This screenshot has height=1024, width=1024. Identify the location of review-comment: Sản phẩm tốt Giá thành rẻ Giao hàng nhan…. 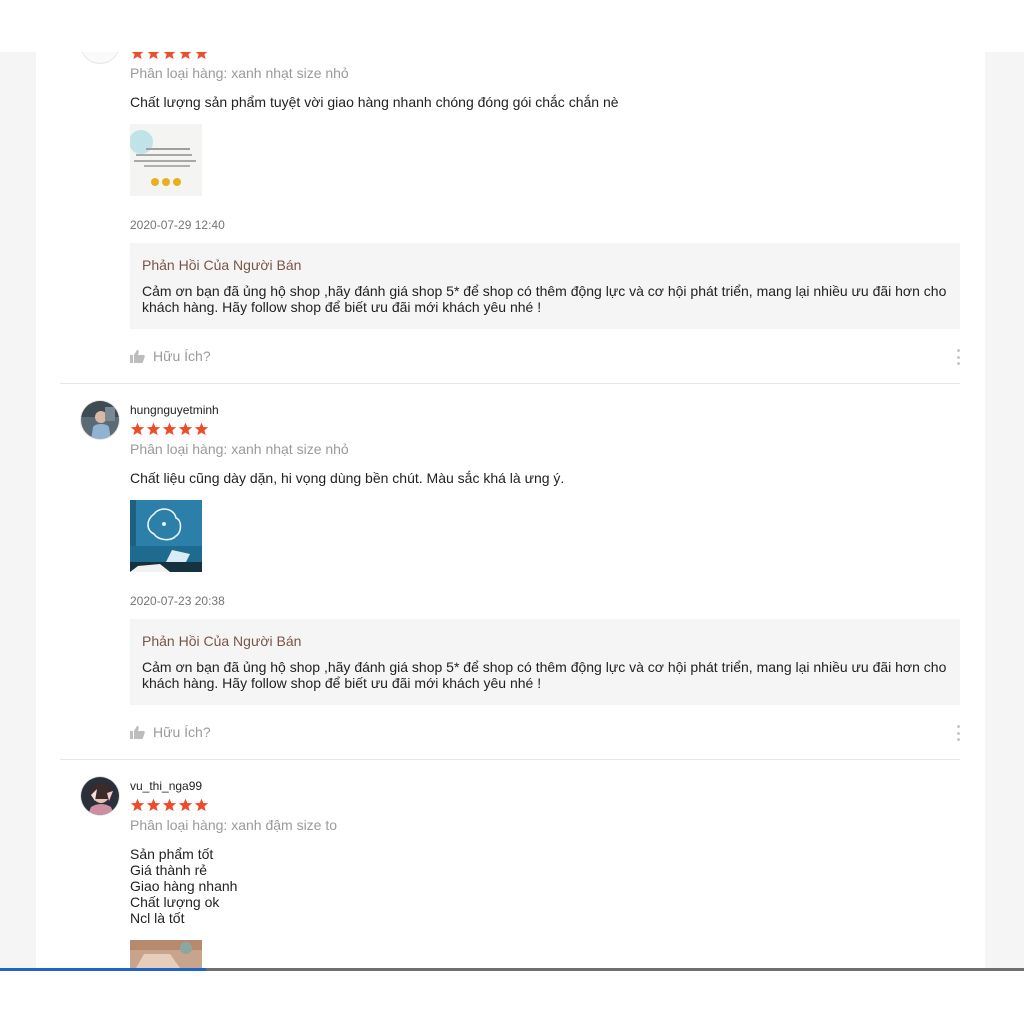
(184, 886).